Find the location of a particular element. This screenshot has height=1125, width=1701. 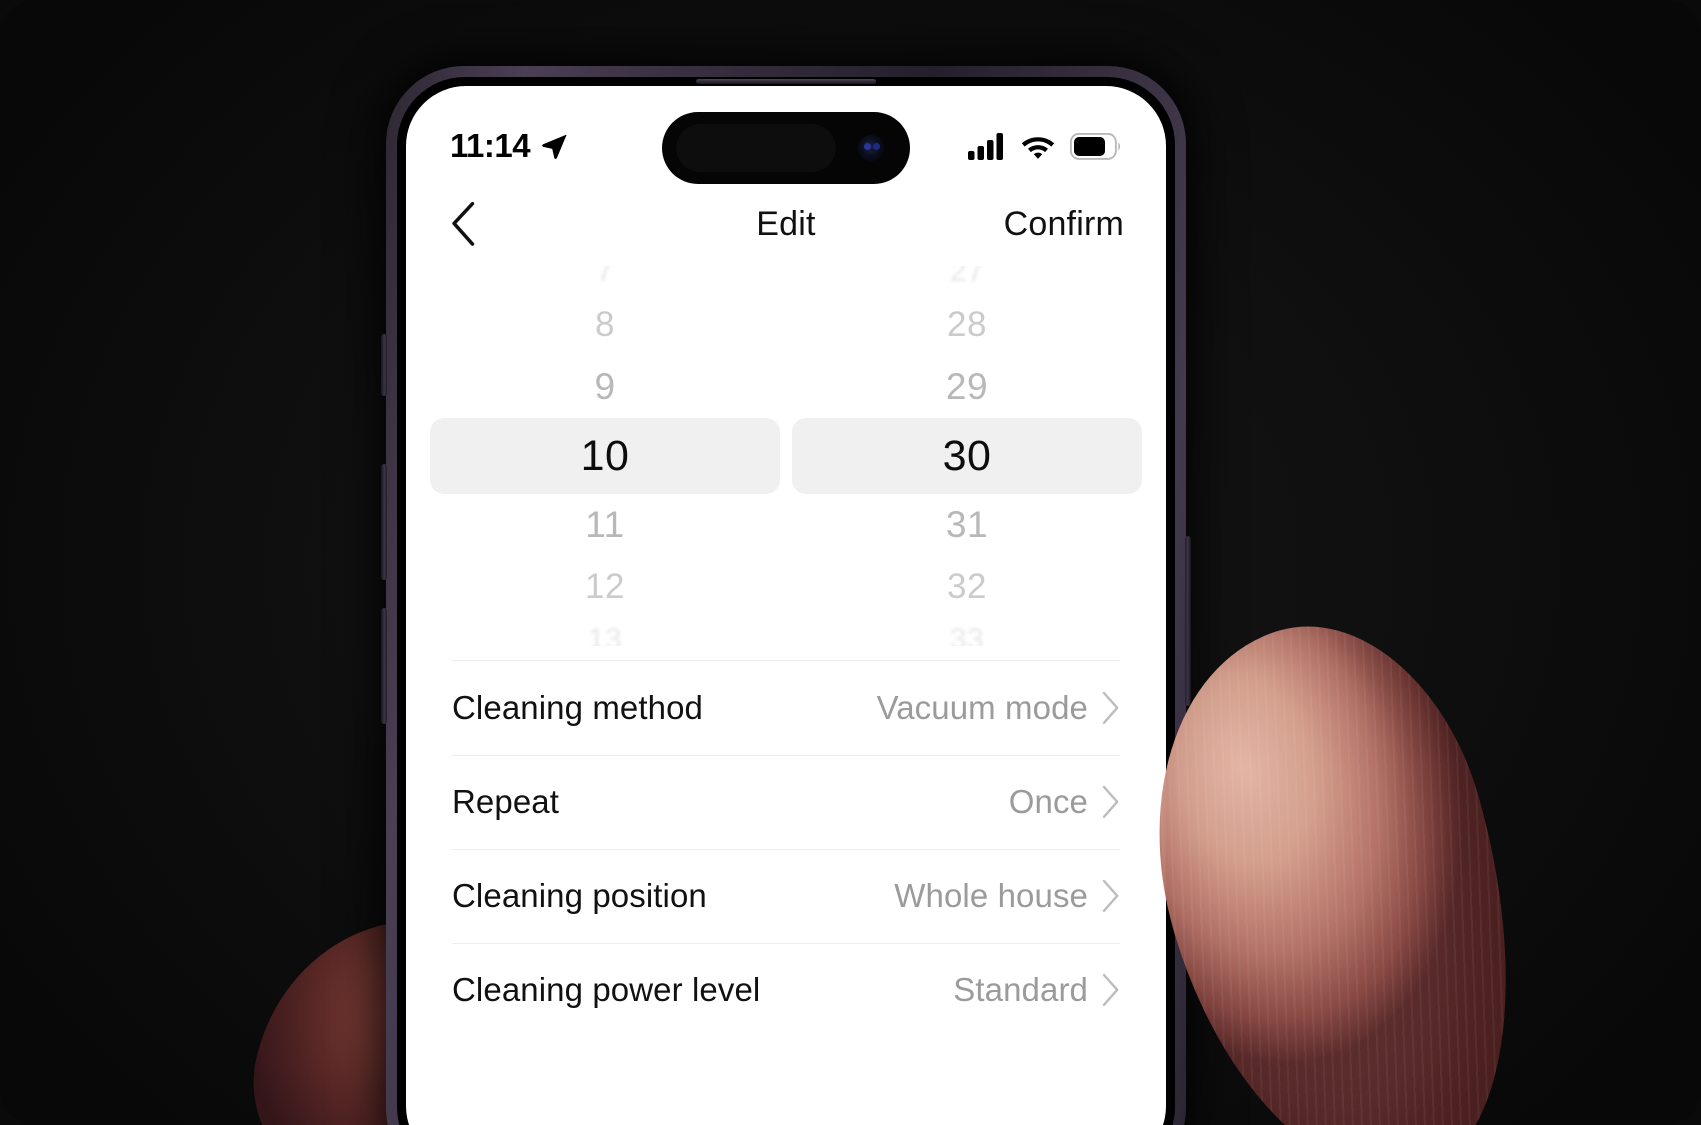

row-label: Repeat is located at coordinates (506, 801).